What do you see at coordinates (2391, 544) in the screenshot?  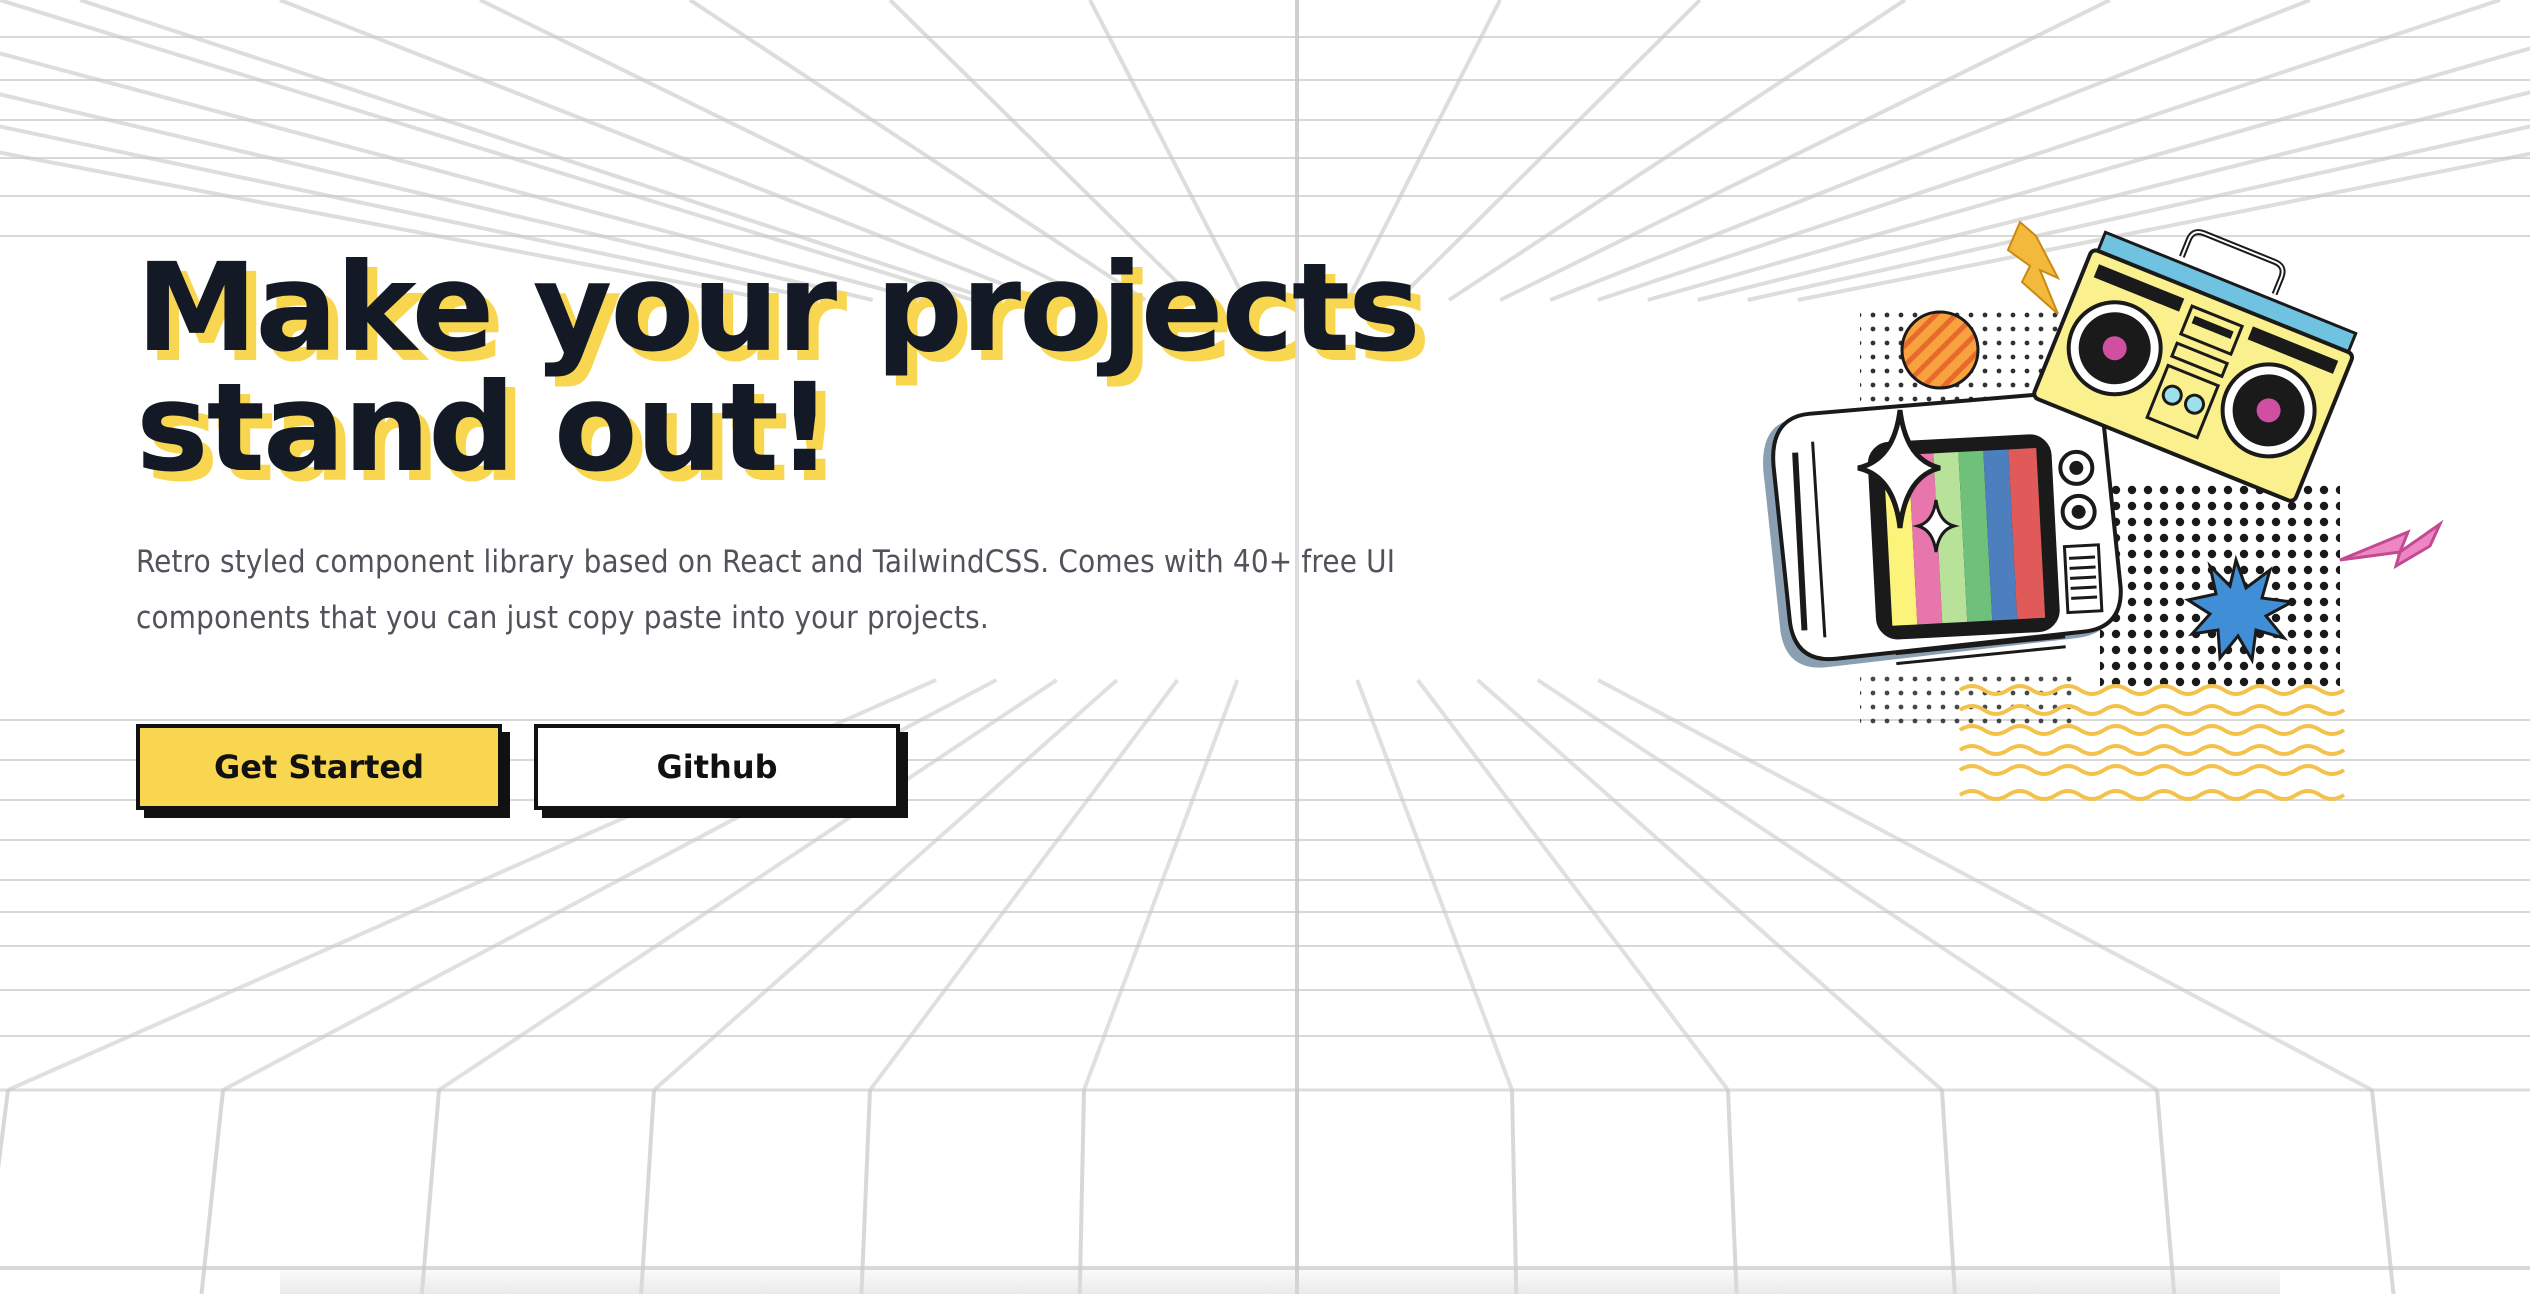 I see `pink-lightning-icon` at bounding box center [2391, 544].